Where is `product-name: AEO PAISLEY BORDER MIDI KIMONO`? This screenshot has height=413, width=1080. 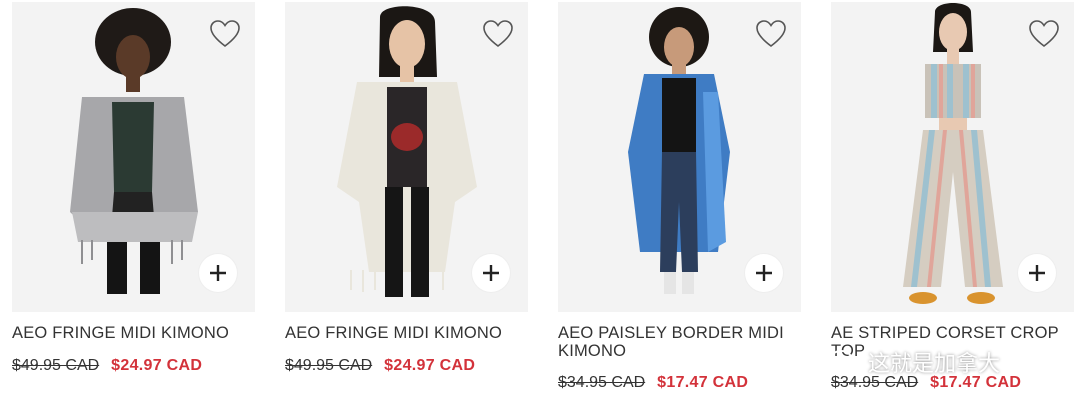 product-name: AEO PAISLEY BORDER MIDI KIMONO is located at coordinates (679, 342).